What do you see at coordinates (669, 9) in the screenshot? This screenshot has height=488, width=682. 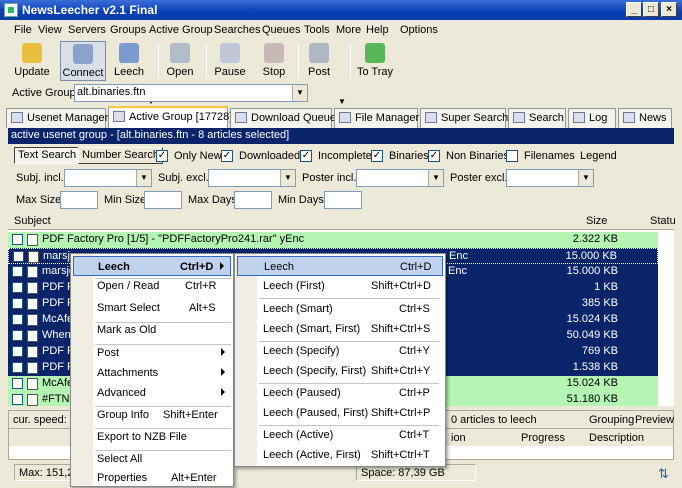 I see `close-button: ×` at bounding box center [669, 9].